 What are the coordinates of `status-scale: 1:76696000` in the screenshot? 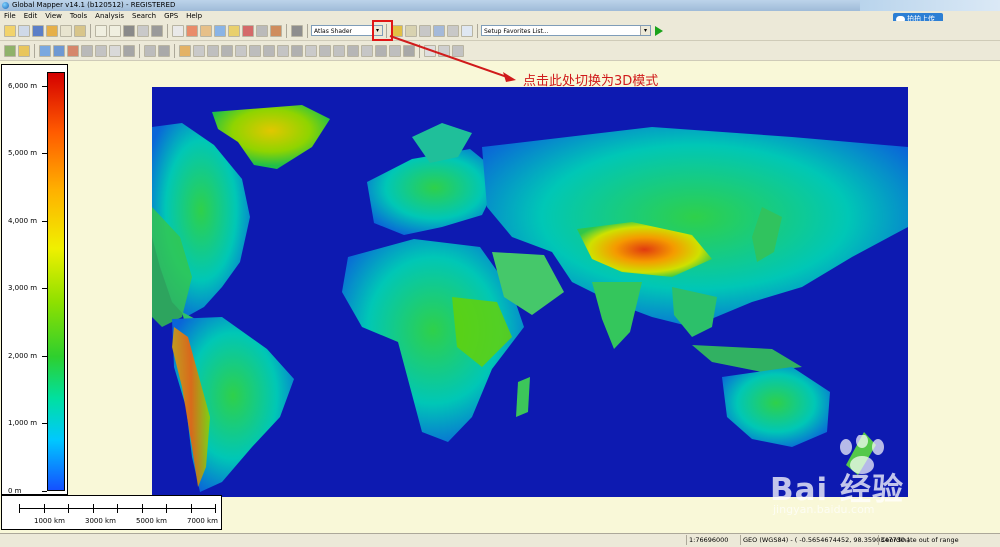 It's located at (712, 540).